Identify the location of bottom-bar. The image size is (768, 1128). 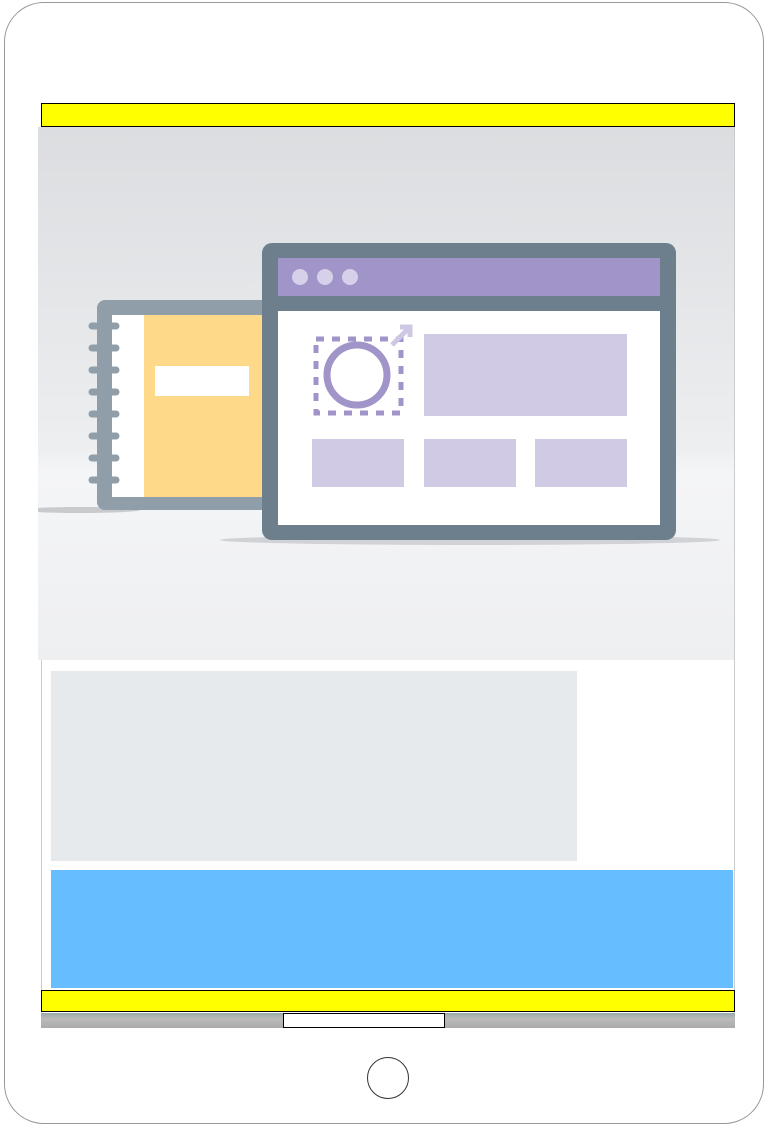
(388, 1001).